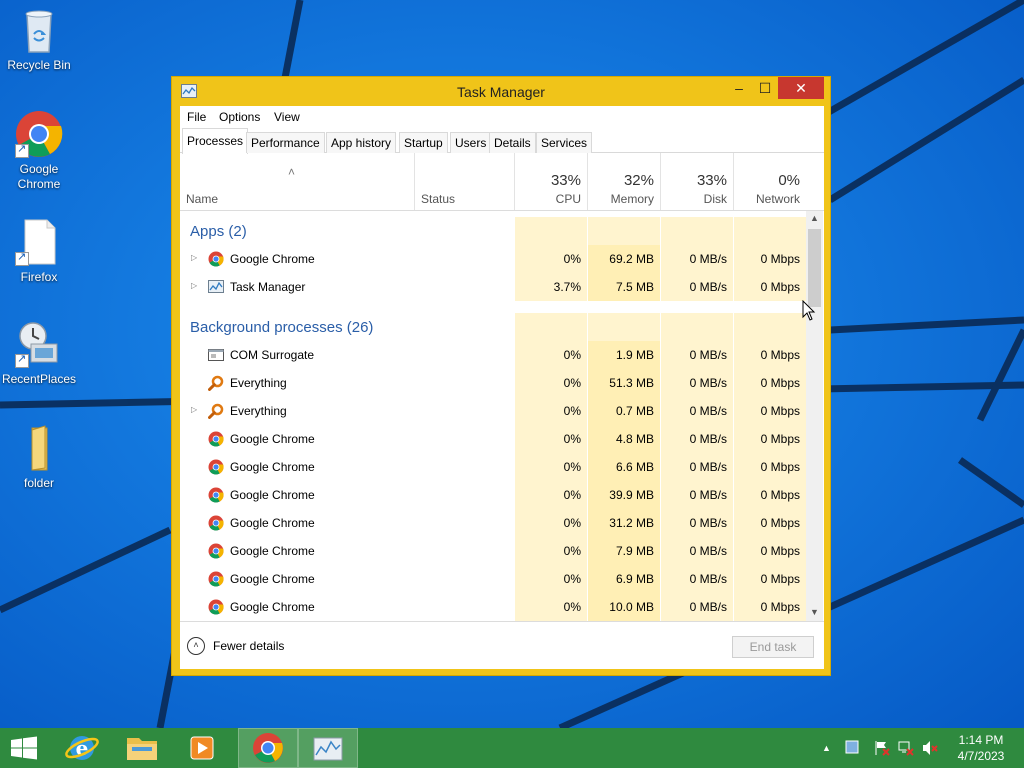 The height and width of the screenshot is (768, 1024). Describe the element at coordinates (769, 181) in the screenshot. I see `column-header-network: 0% Network` at that location.